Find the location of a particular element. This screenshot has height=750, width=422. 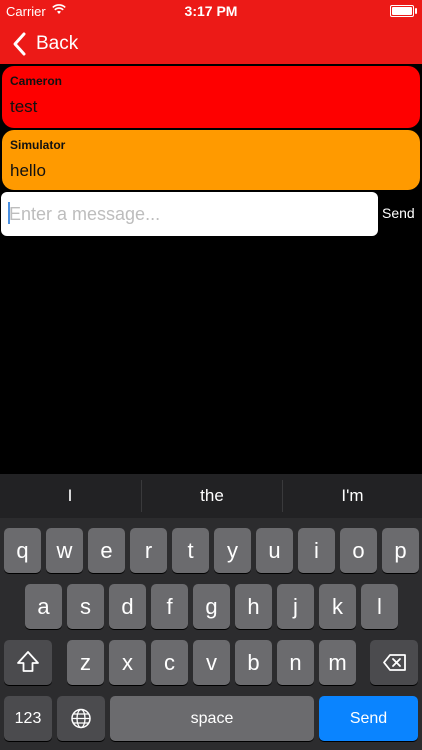

battery-icon is located at coordinates (403, 11).